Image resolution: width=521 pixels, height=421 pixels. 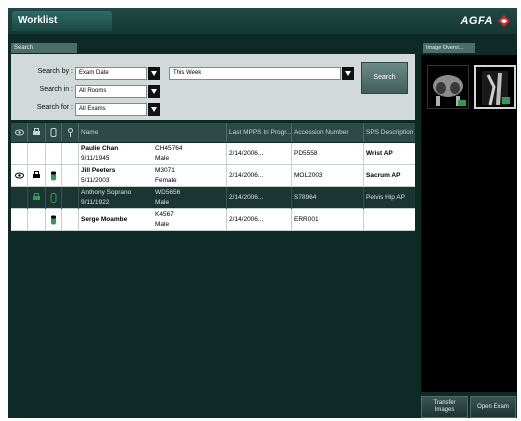 I want to click on search-in-dropdown-button, so click(x=154, y=91).